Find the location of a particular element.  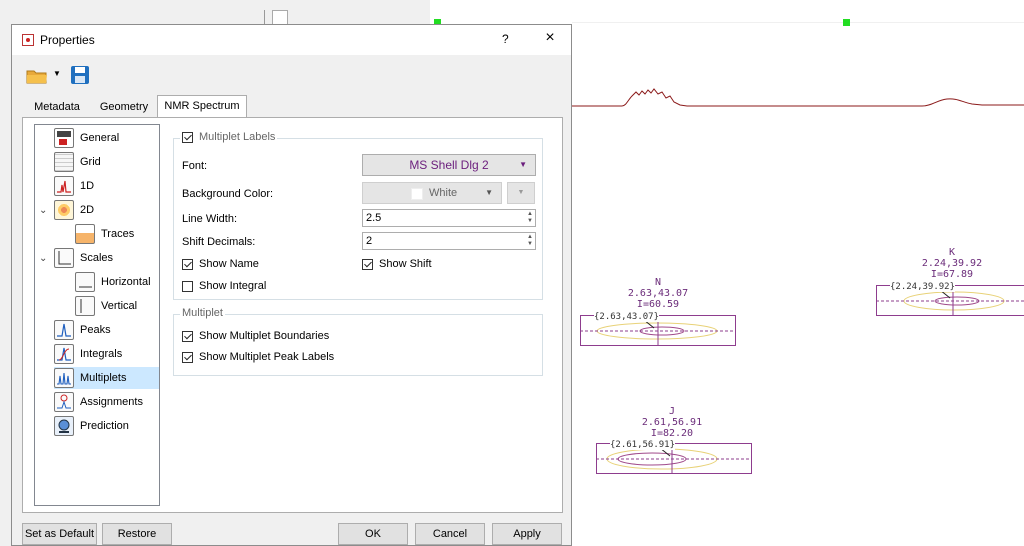

show-peak-labels-label: Show Multiplet Peak Labels is located at coordinates (267, 357).